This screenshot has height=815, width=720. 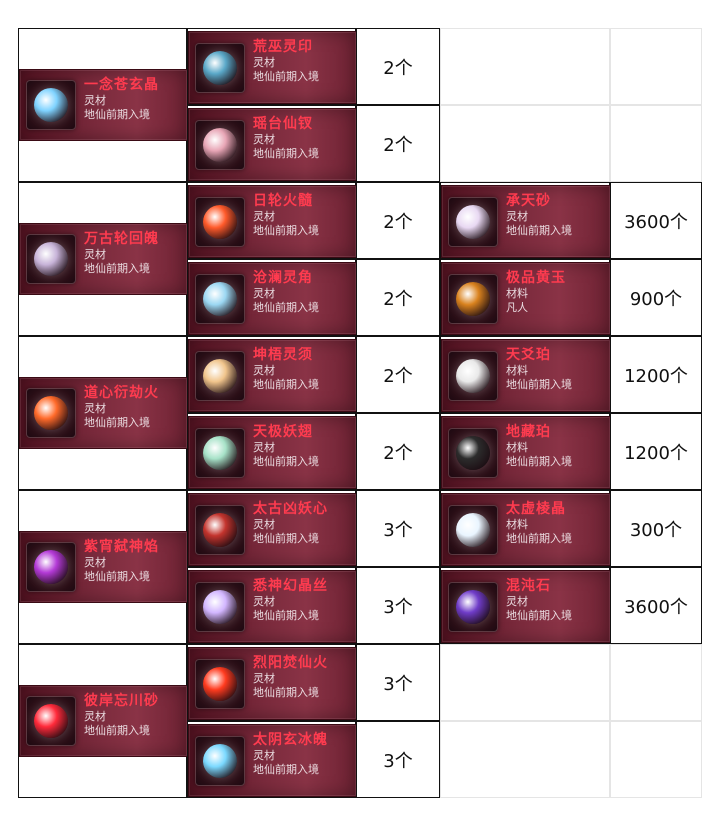 I want to click on material-cell: 荒巫灵印 灵材 地仙前期入境, so click(x=272, y=66).